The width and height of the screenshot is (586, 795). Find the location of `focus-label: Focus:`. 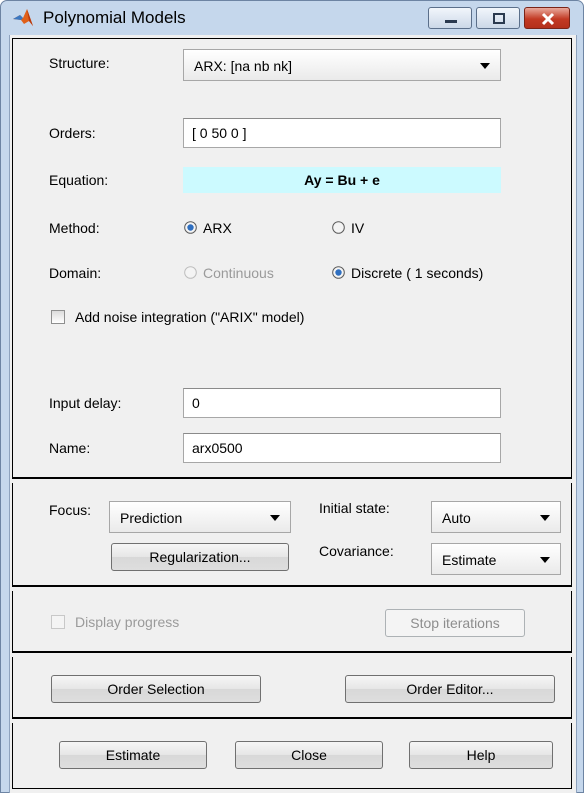

focus-label: Focus: is located at coordinates (70, 510).